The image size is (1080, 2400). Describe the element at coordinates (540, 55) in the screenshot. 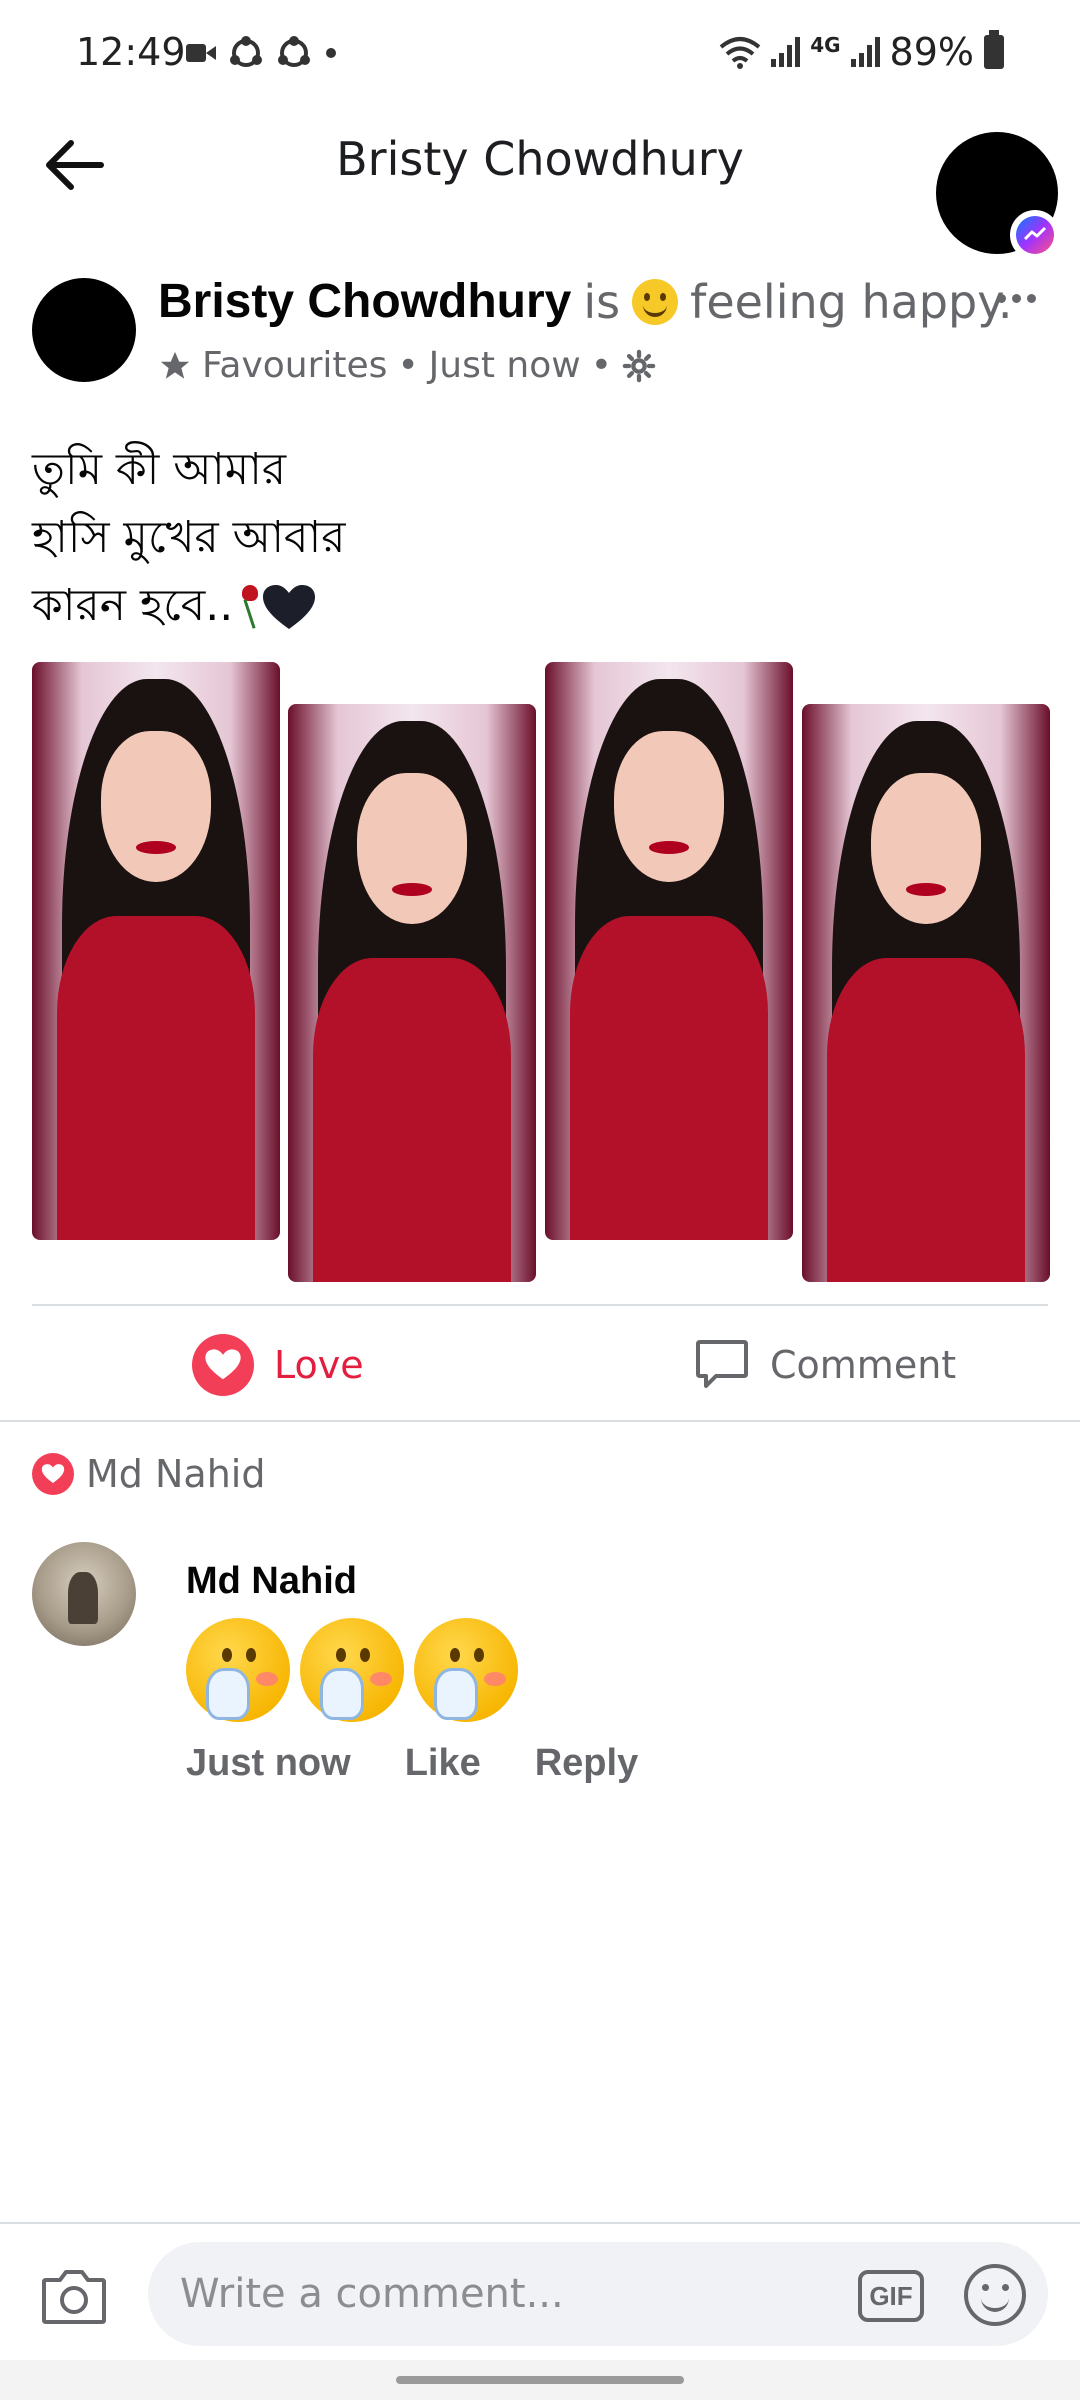

I see `status-bar: 12:49 4G 89%` at that location.